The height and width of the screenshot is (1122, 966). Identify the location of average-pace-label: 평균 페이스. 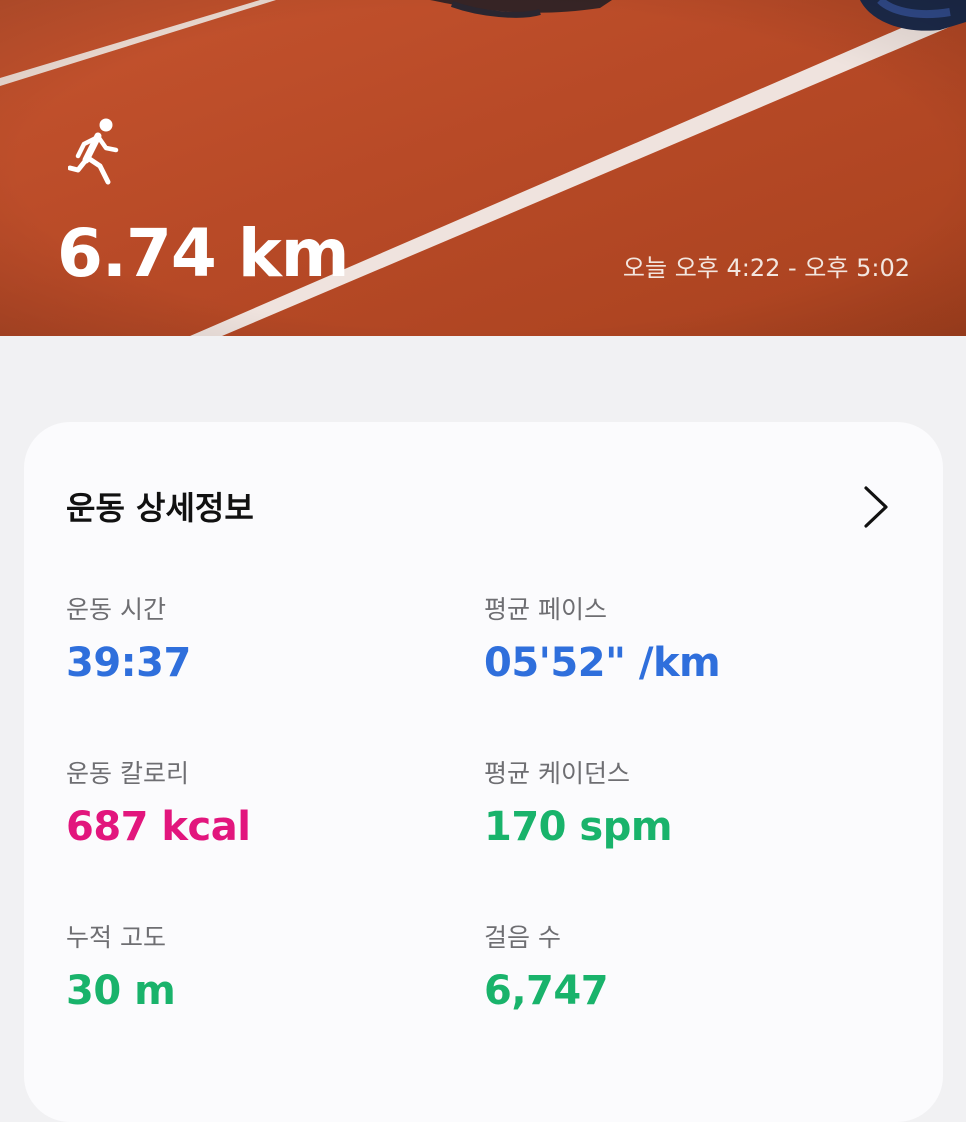
(545, 609).